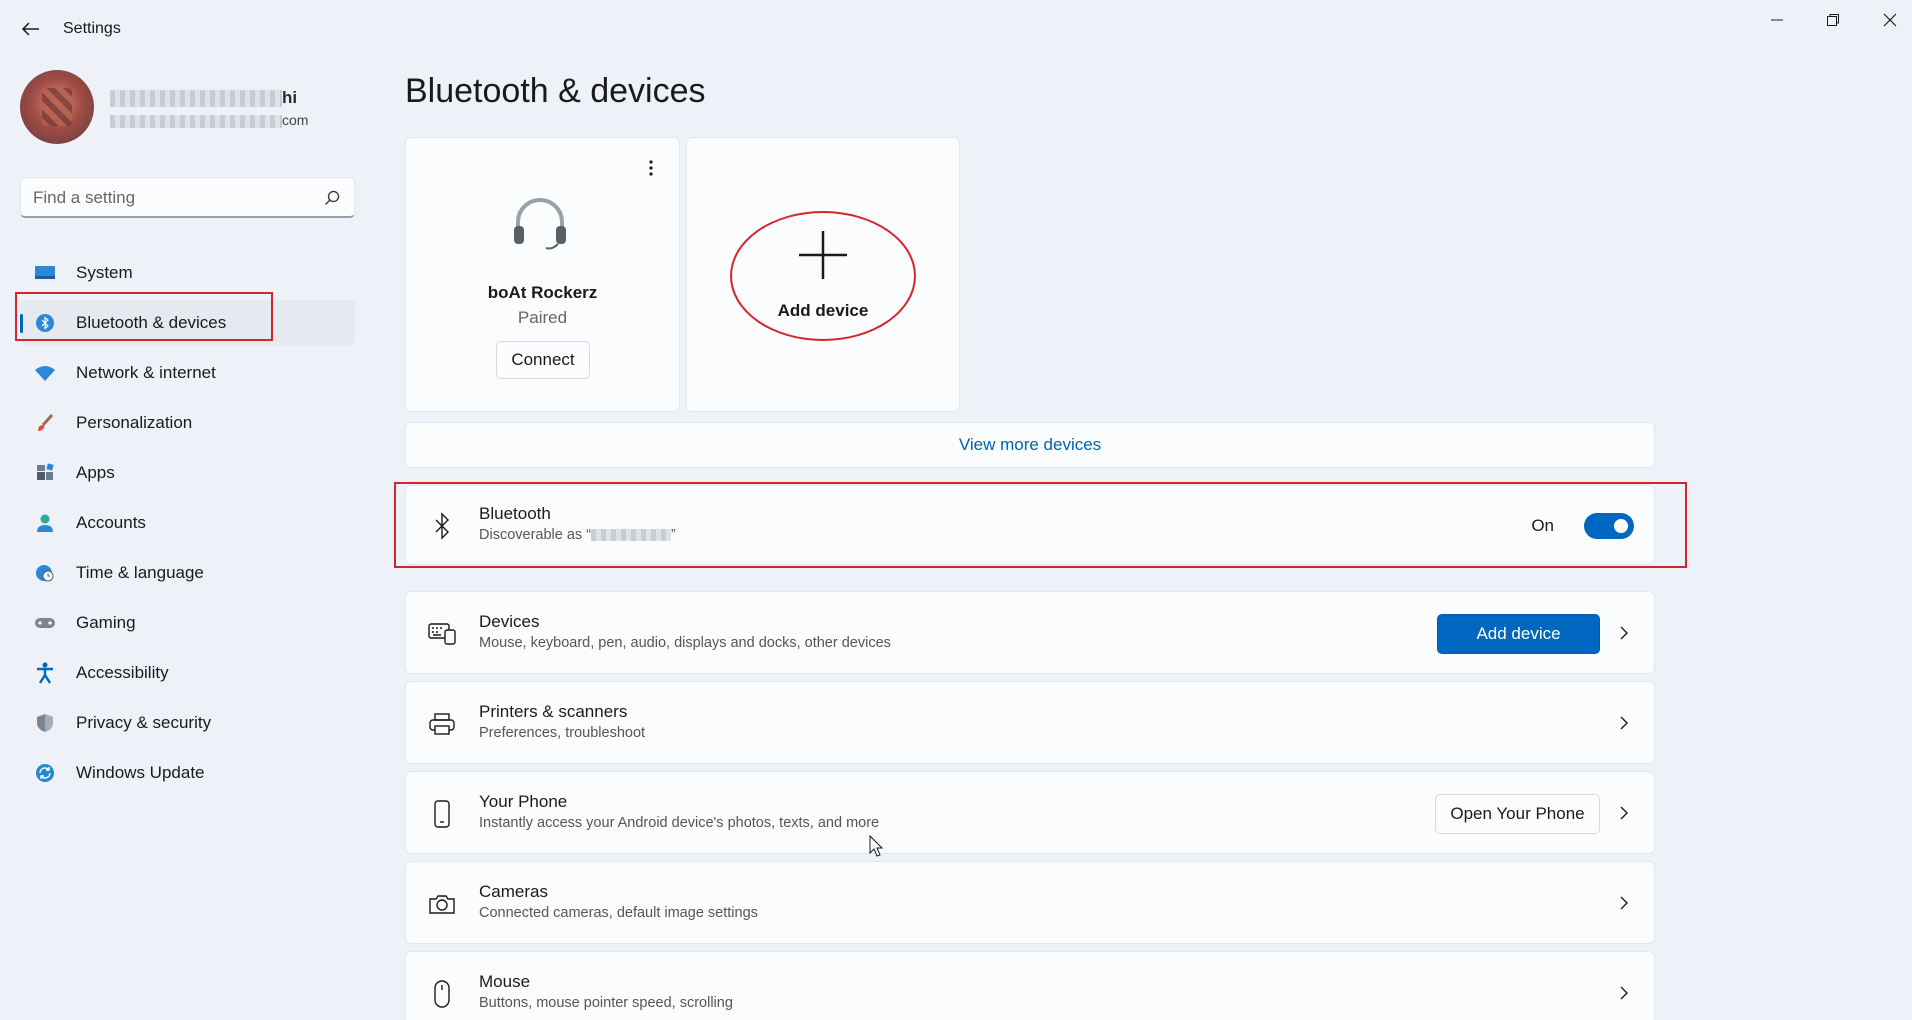 The width and height of the screenshot is (1912, 1020). What do you see at coordinates (823, 310) in the screenshot?
I see `add-device-label: Add device` at bounding box center [823, 310].